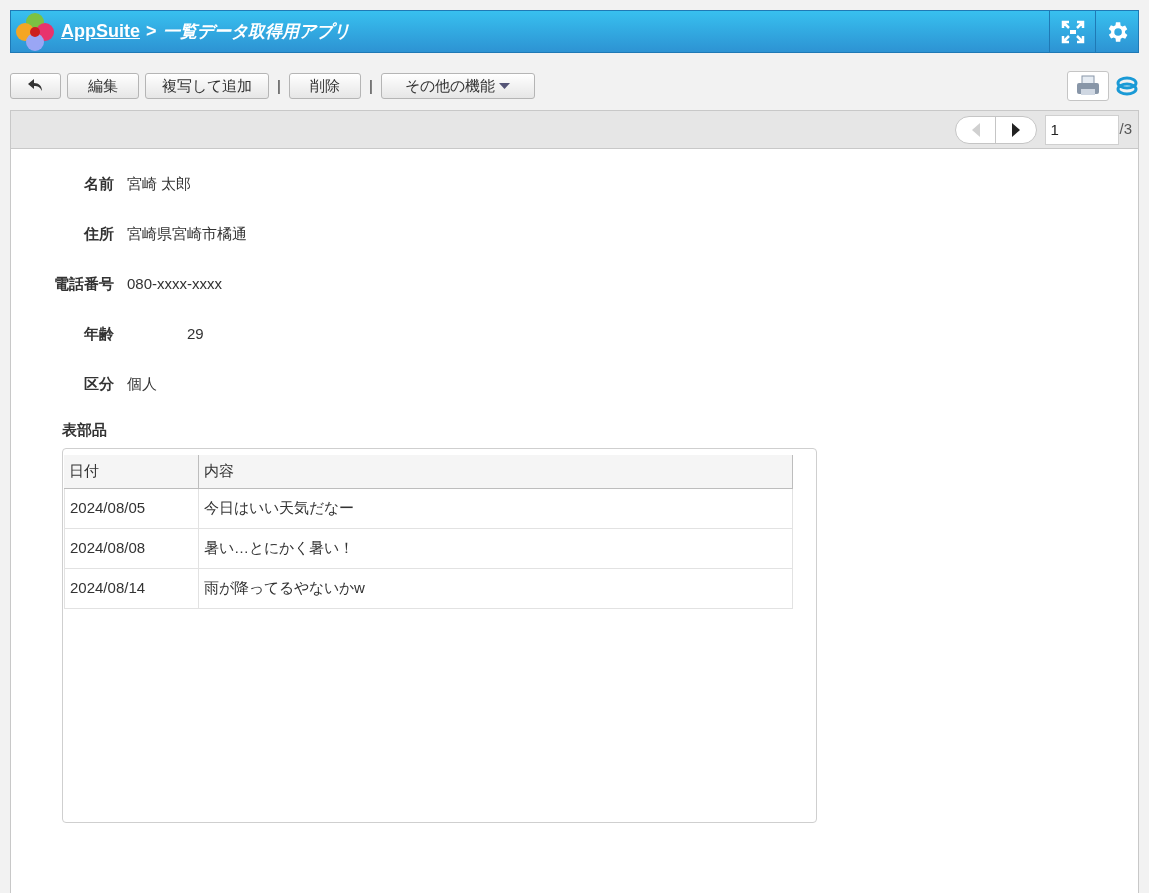  I want to click on page-total: /3, so click(1125, 129).